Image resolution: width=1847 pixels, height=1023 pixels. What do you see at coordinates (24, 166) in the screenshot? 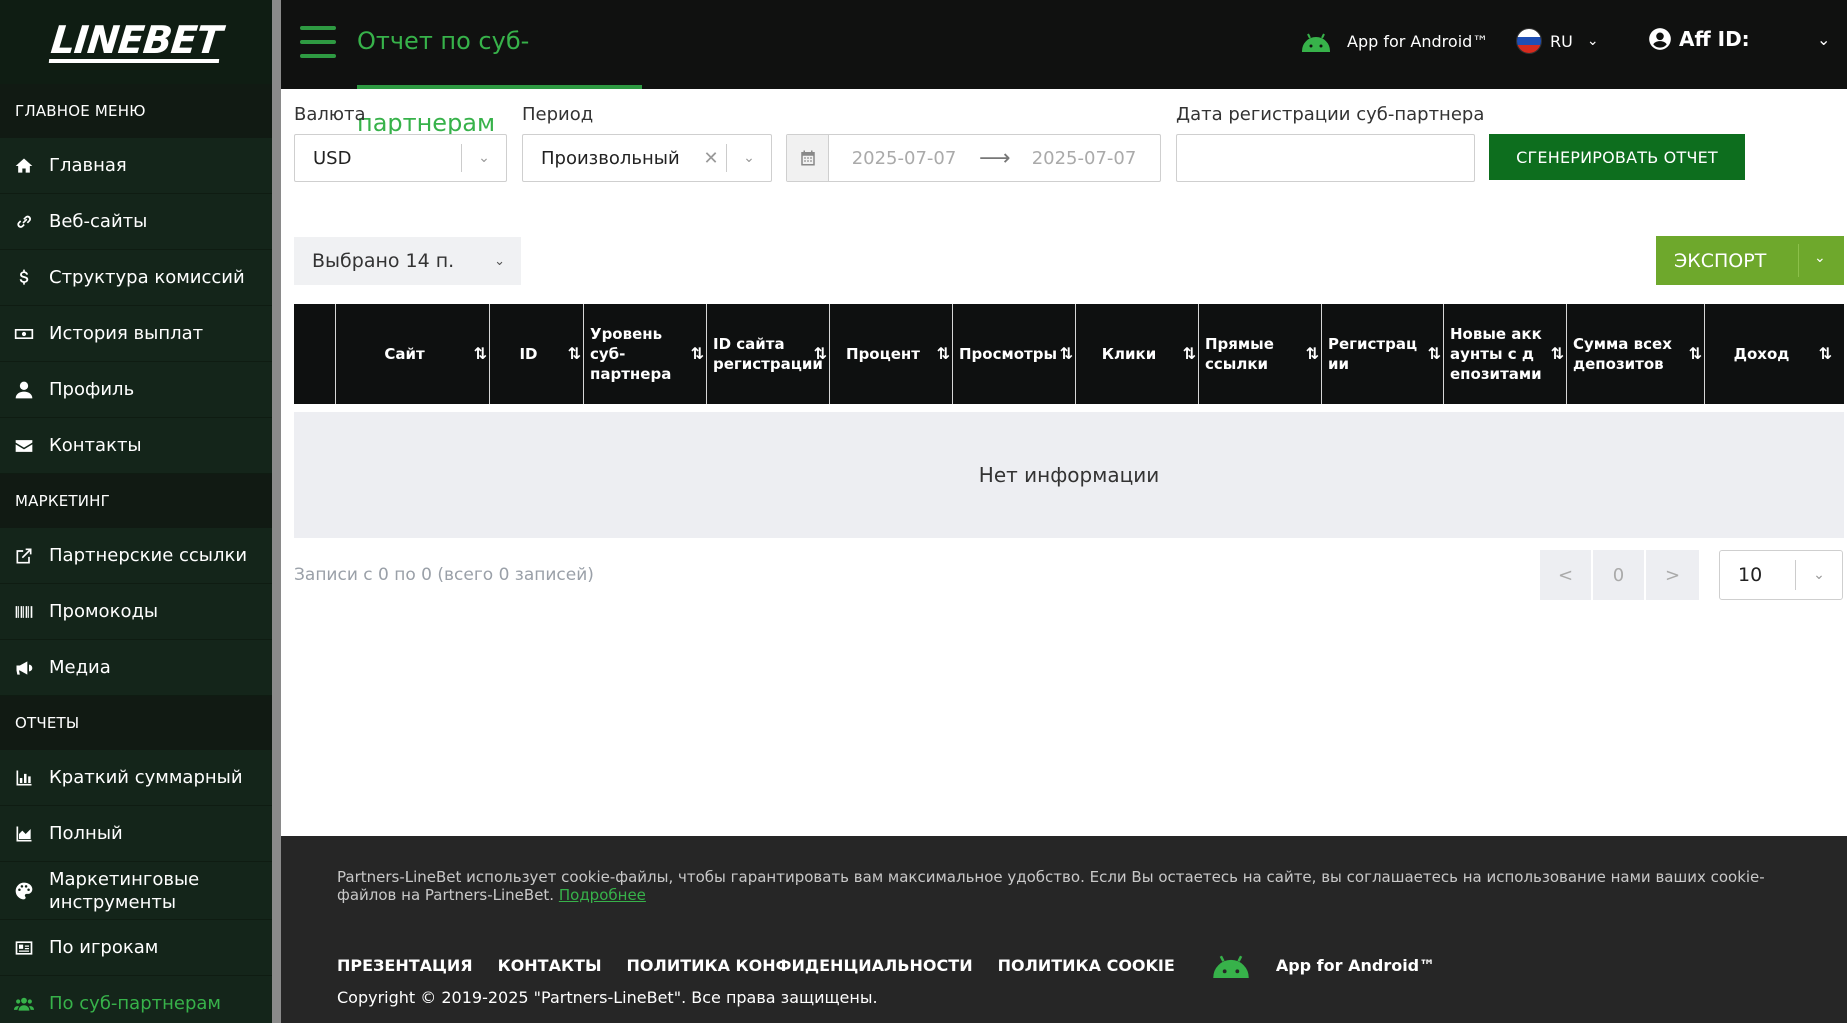
I see `home-icon` at bounding box center [24, 166].